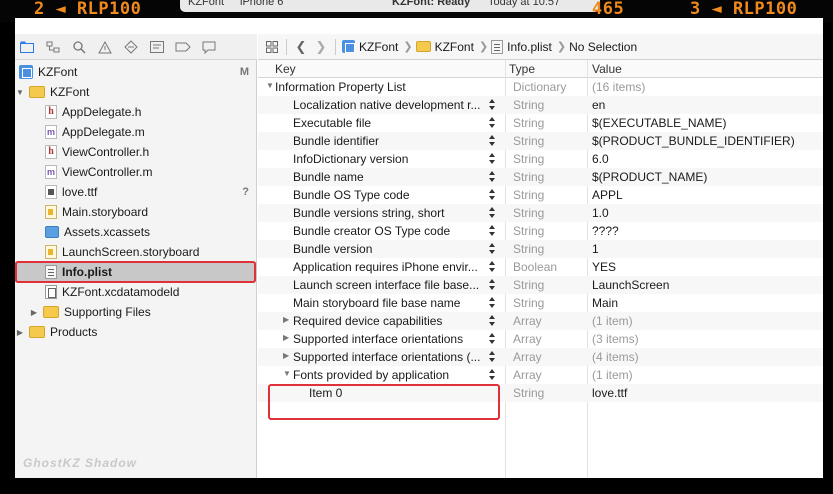 The image size is (833, 494). Describe the element at coordinates (321, 47) in the screenshot. I see `forward-arrow-icon: ❯` at that location.